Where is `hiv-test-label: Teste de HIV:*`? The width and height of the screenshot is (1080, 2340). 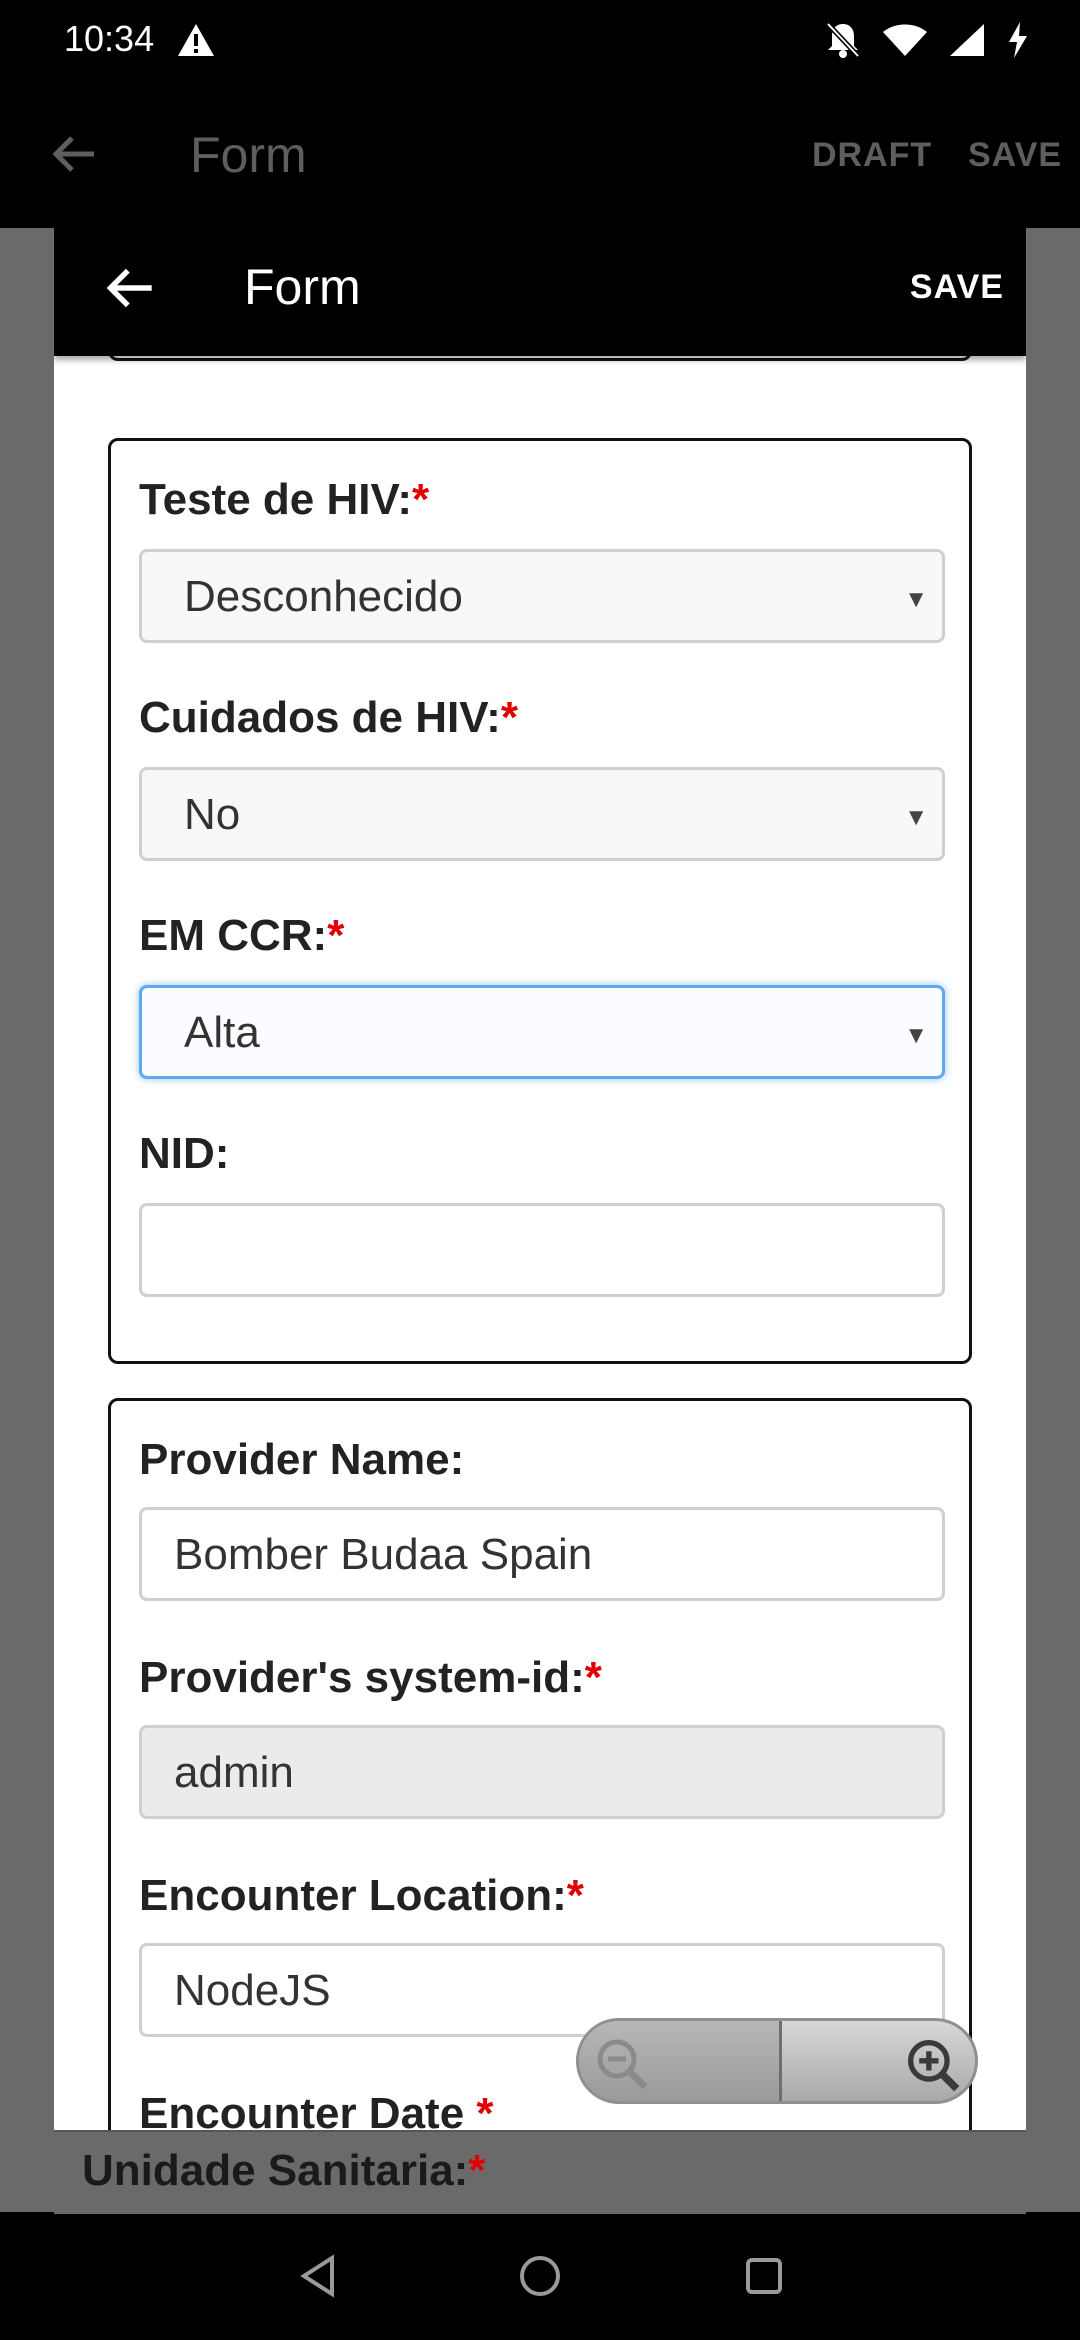
hiv-test-label: Teste de HIV:* is located at coordinates (284, 499).